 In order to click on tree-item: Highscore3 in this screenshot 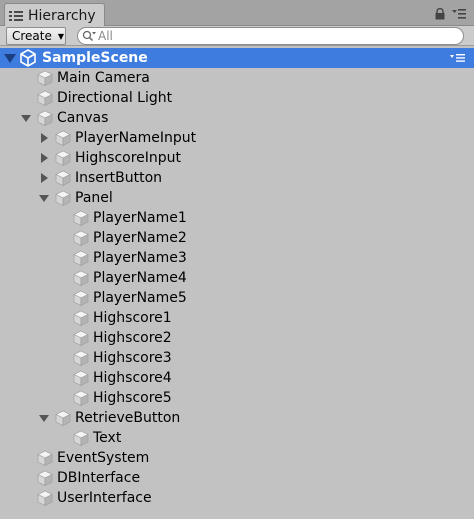, I will do `click(114, 358)`.